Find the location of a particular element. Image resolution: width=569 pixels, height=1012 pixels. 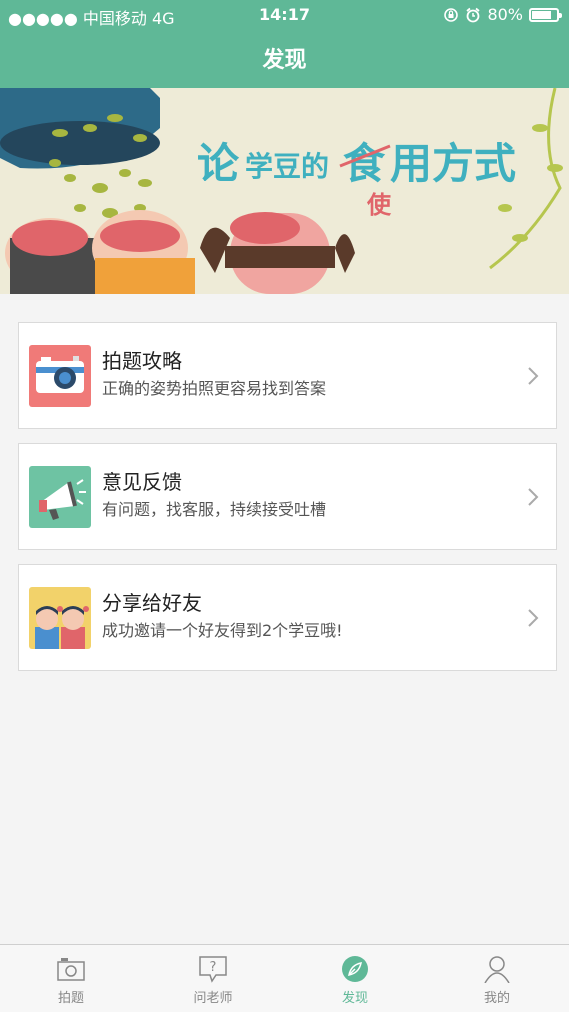

tab-label: 发现 is located at coordinates (354, 998).